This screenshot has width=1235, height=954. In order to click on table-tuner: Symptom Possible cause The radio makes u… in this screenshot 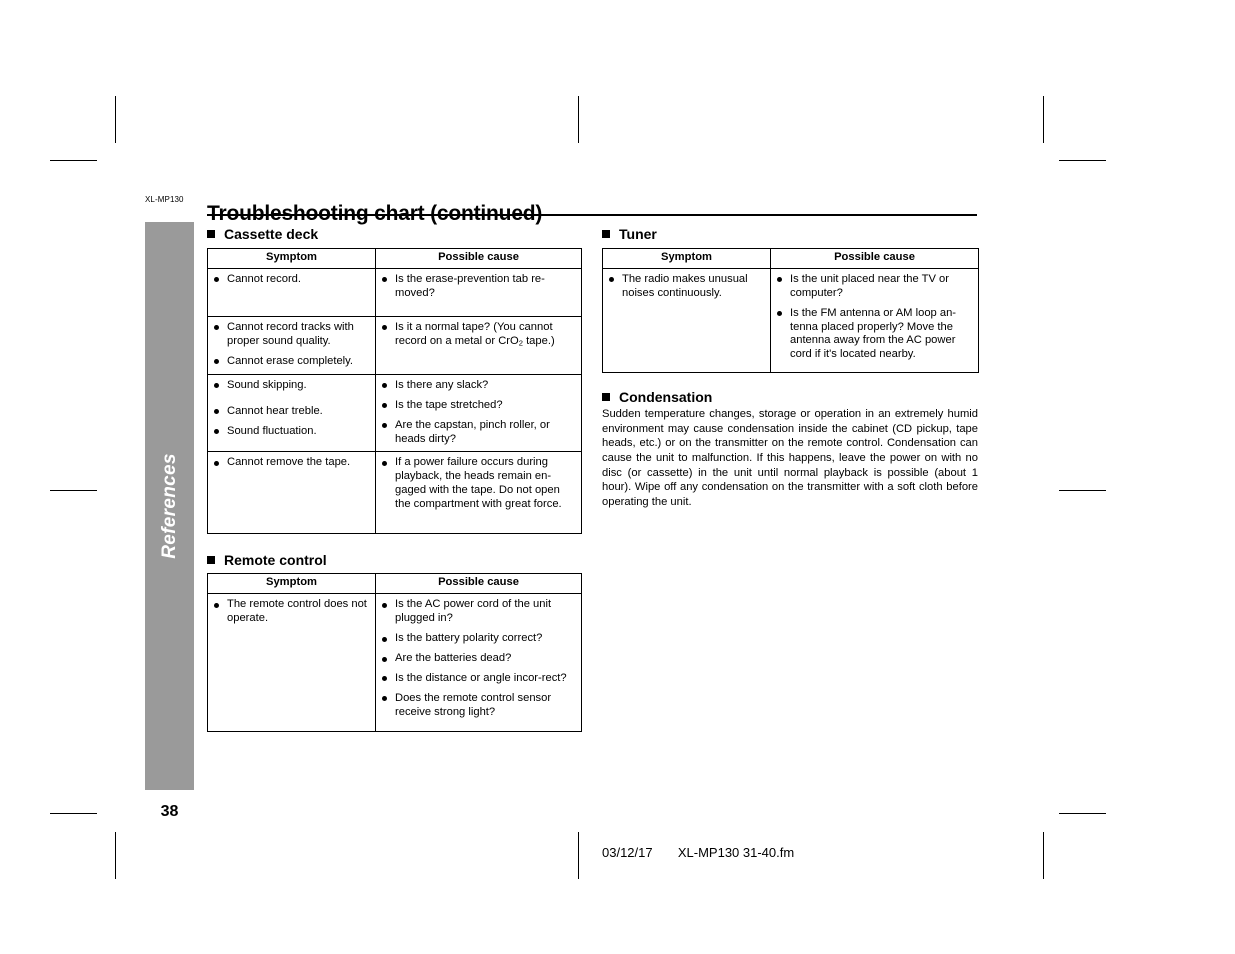, I will do `click(790, 310)`.